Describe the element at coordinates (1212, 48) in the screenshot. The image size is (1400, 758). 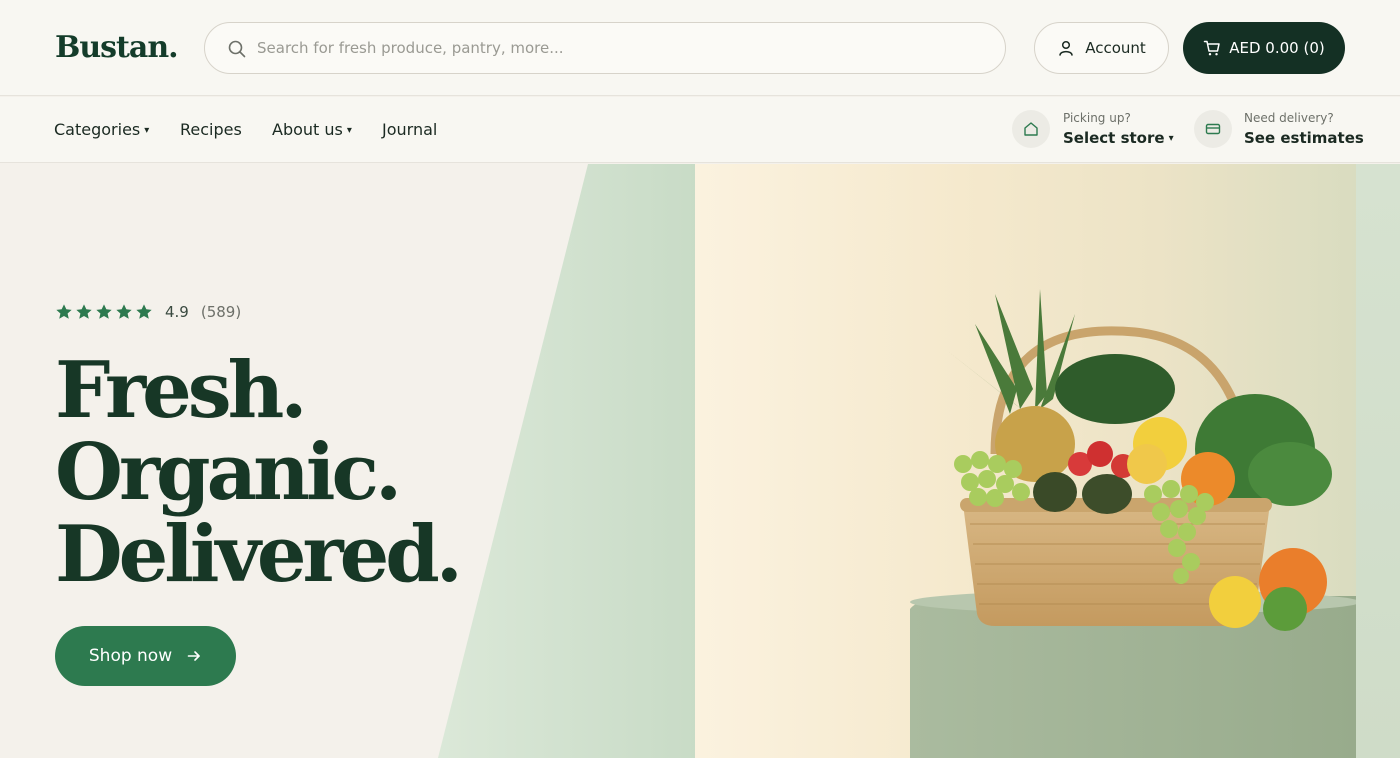
I see `cart-icon` at that location.